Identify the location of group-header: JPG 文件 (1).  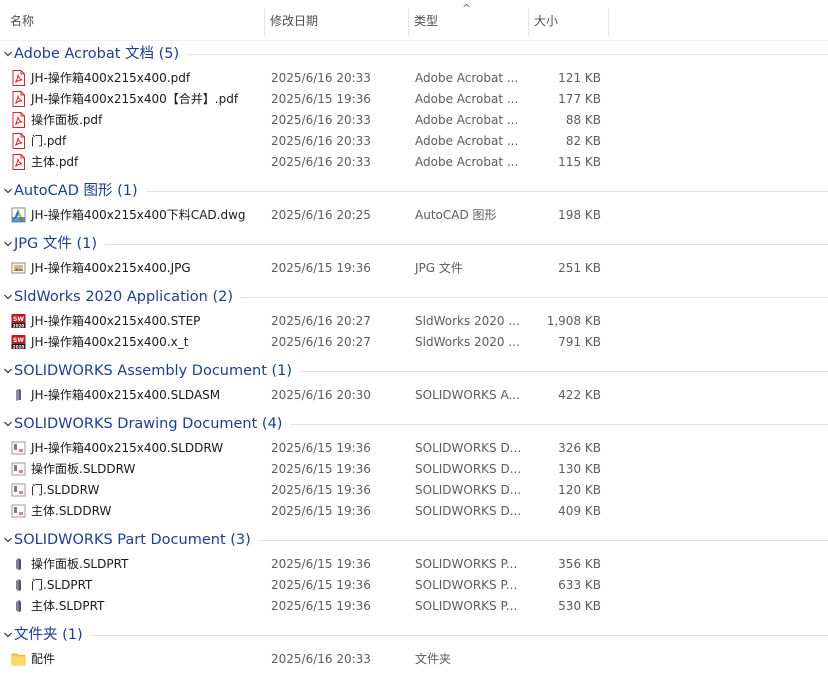
(414, 244).